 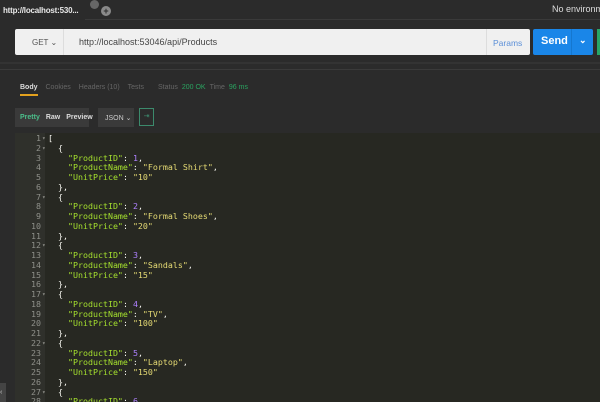 What do you see at coordinates (142, 177) in the screenshot?
I see `json-string: "10"` at bounding box center [142, 177].